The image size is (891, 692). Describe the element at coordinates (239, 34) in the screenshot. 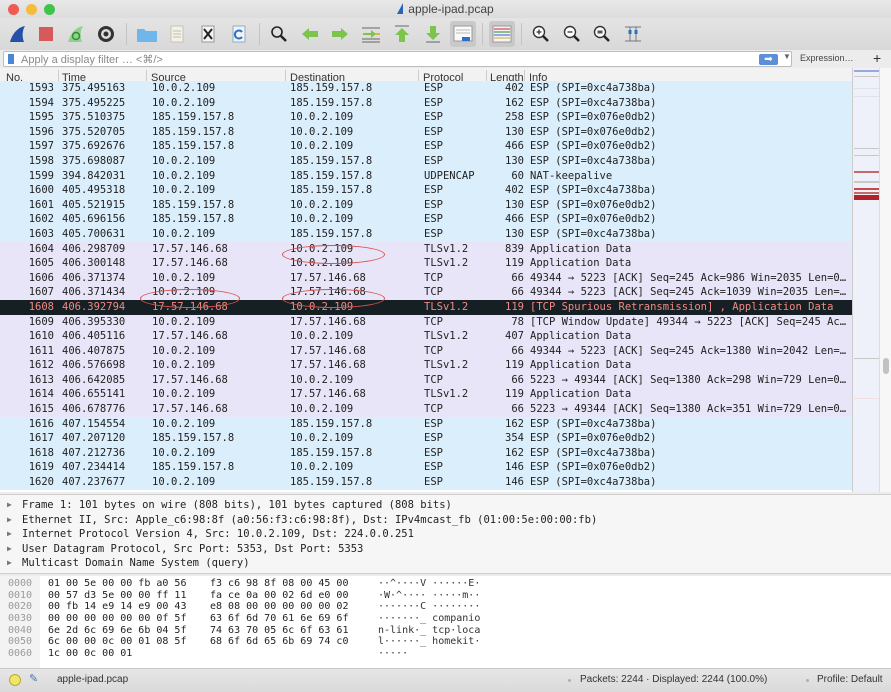

I see `reload-file-button` at that location.